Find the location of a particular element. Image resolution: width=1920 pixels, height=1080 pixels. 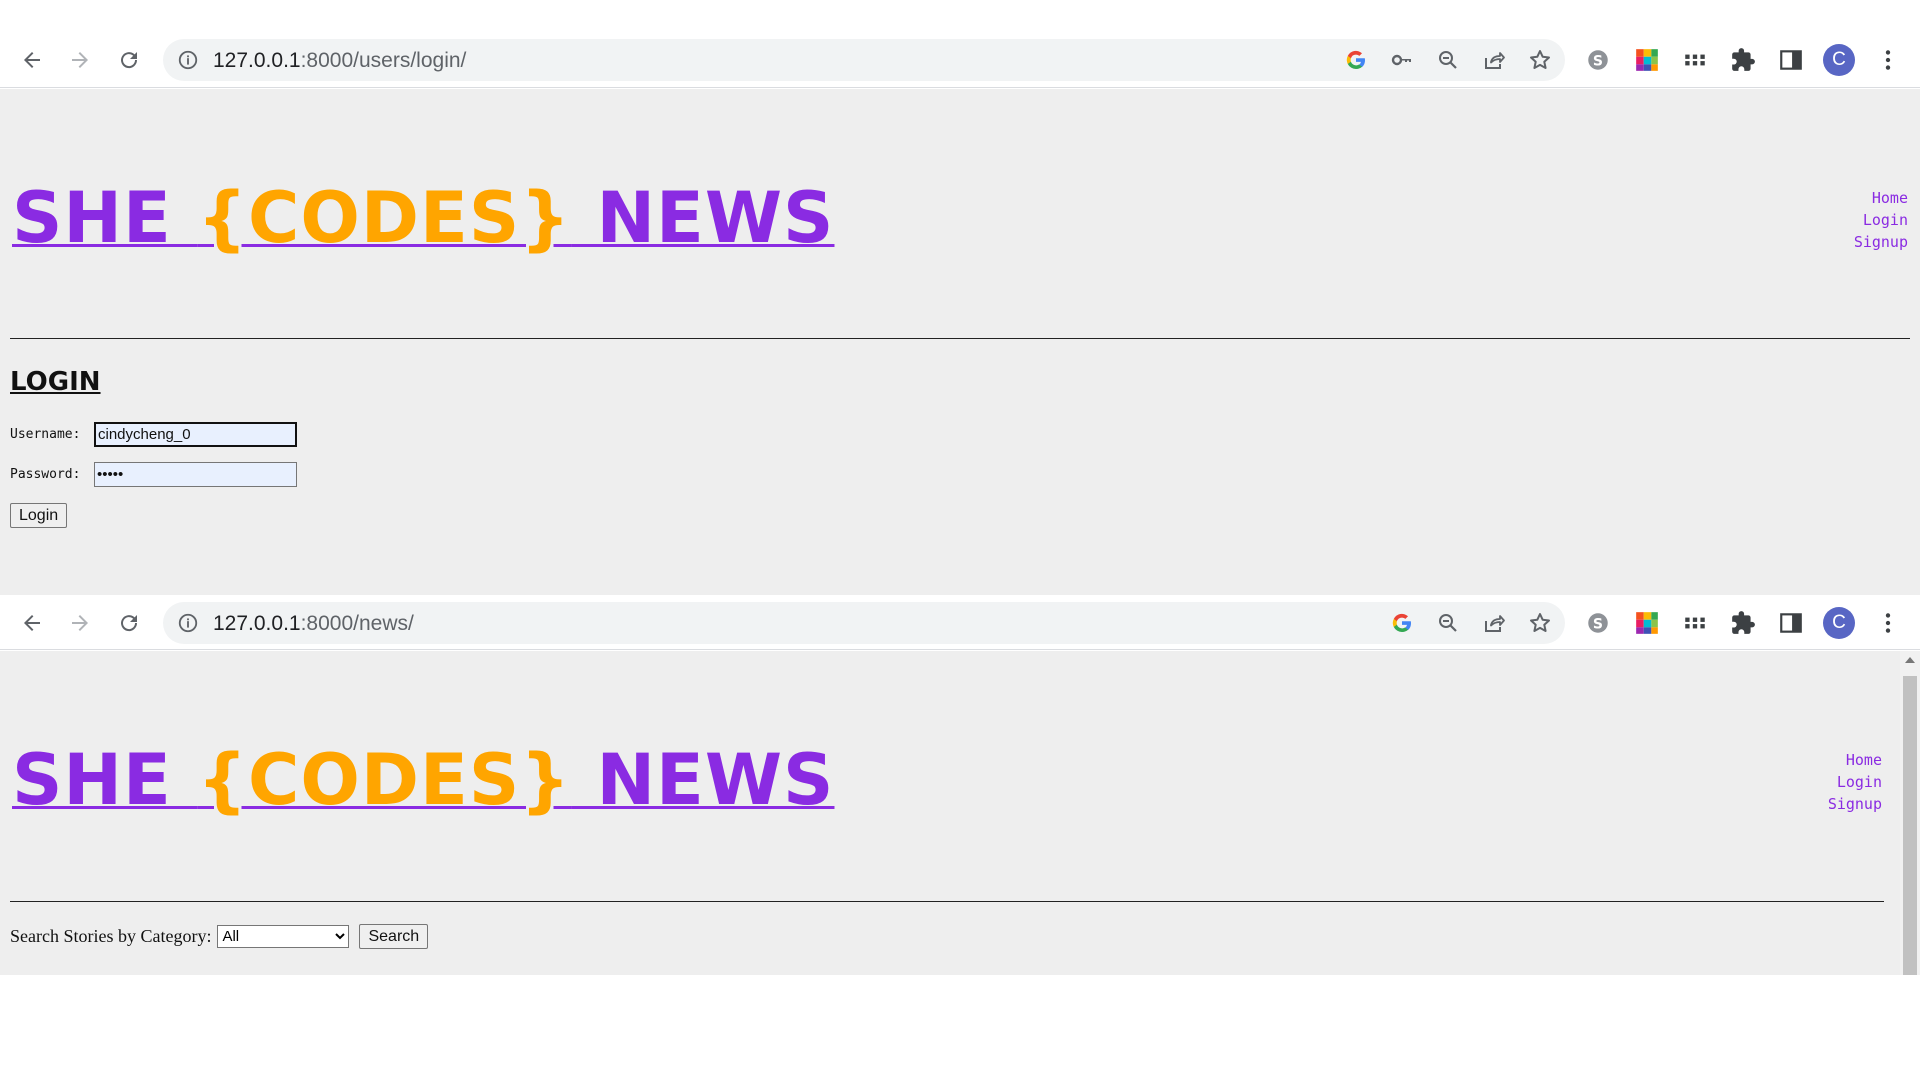

browser-toolbar: 127.0.0.1:8000/users/login/ S C is located at coordinates (960, 44).